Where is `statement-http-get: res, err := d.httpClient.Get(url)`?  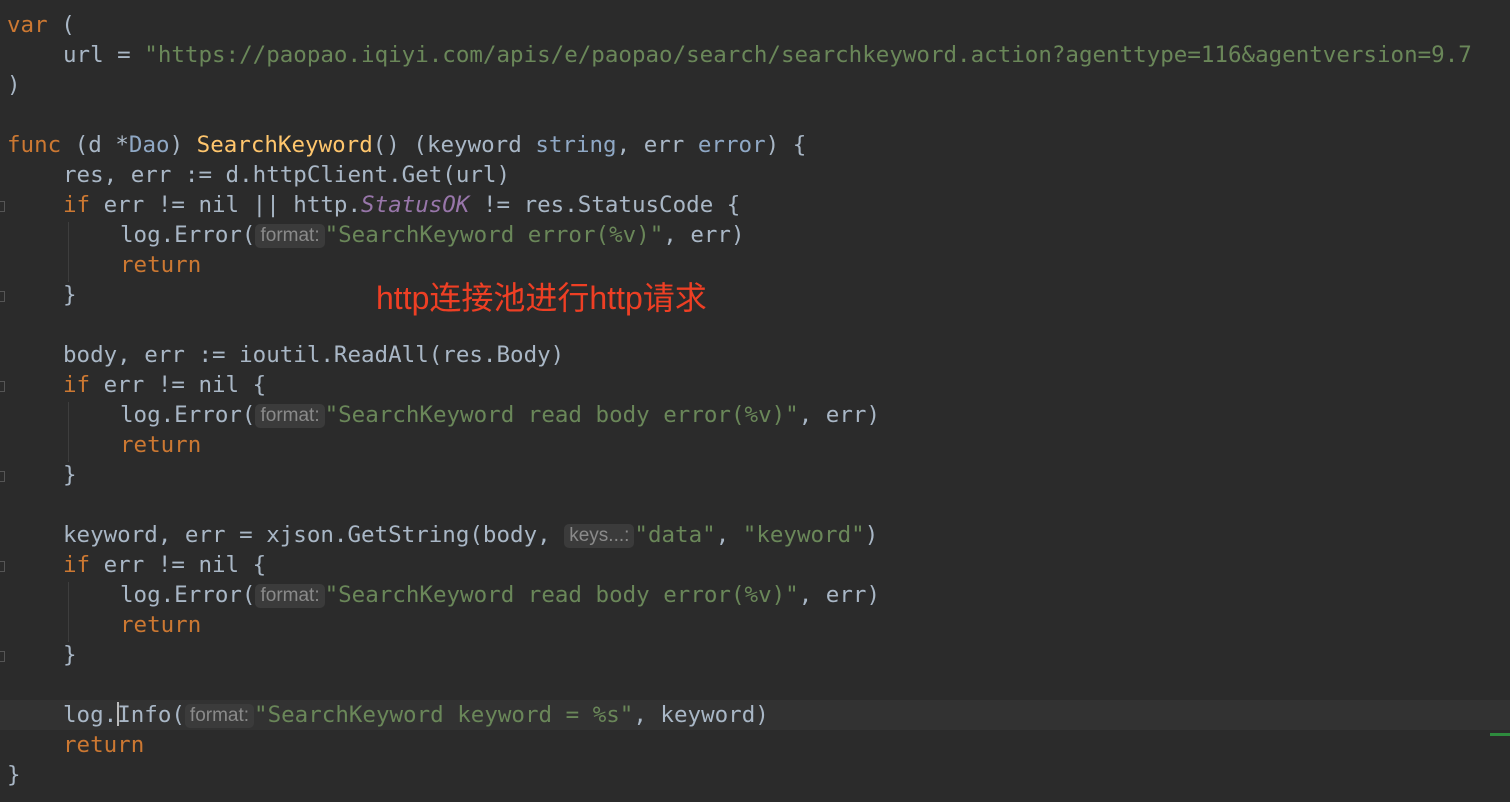 statement-http-get: res, err := d.httpClient.Get(url) is located at coordinates (287, 175).